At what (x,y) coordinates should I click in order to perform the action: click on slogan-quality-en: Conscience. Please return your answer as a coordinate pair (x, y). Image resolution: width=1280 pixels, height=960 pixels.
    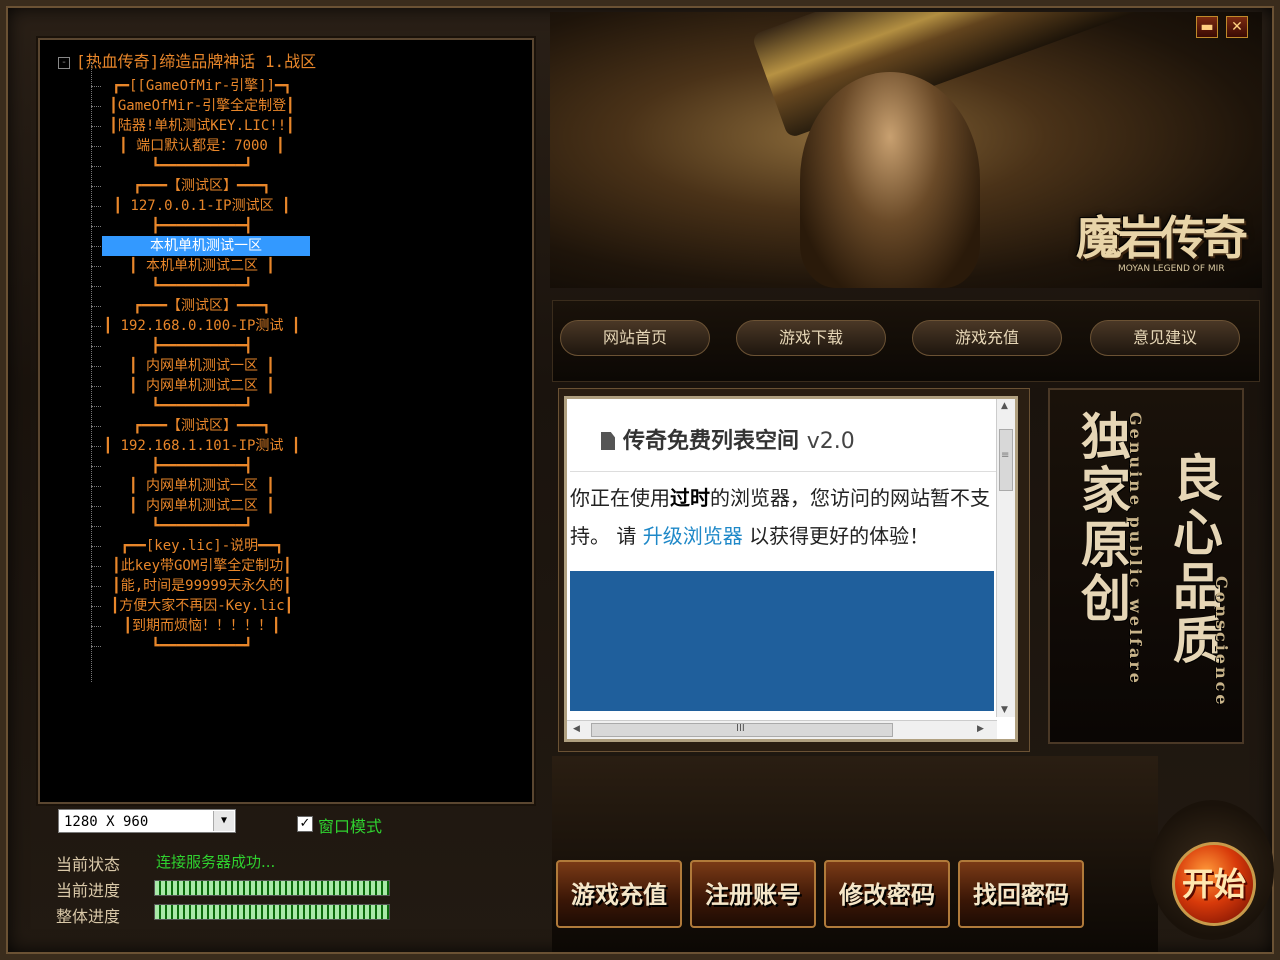
    Looking at the image, I should click on (1221, 642).